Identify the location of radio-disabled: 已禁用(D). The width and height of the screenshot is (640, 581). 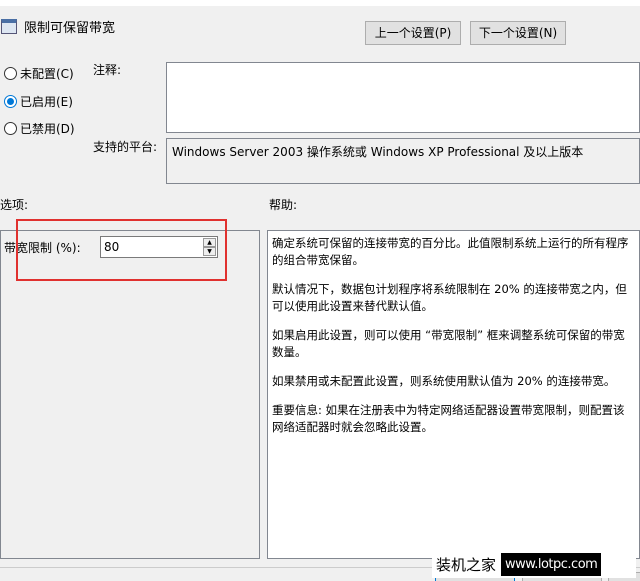
(39, 128).